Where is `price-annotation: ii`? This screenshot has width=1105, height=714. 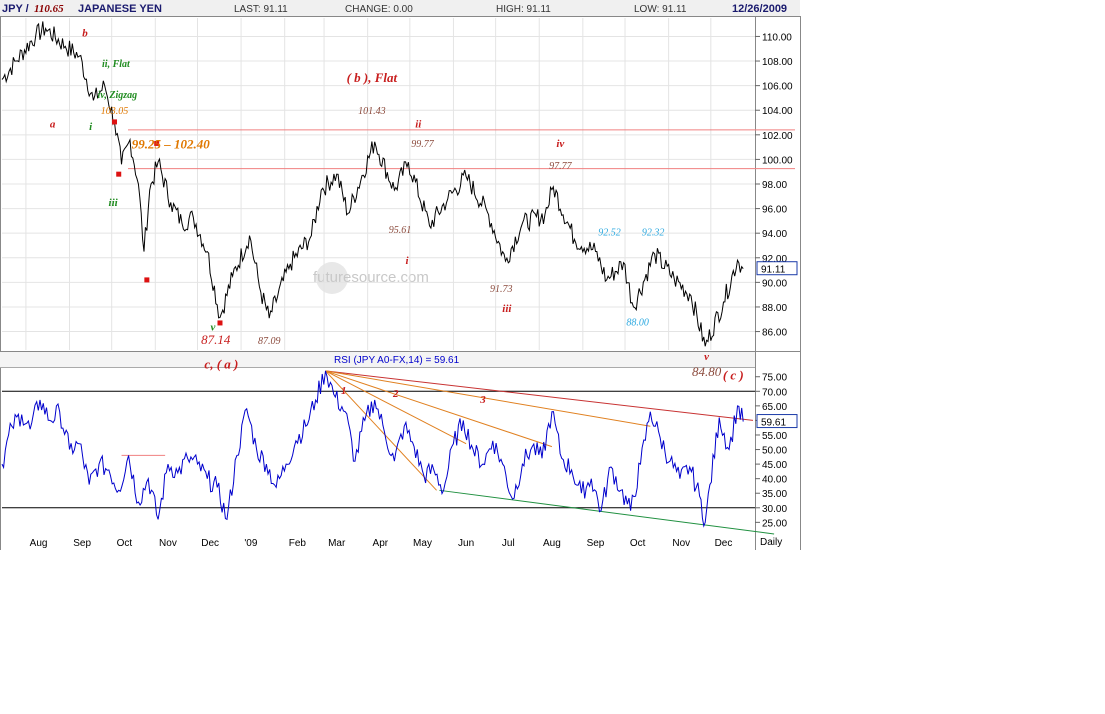
price-annotation: ii is located at coordinates (418, 124).